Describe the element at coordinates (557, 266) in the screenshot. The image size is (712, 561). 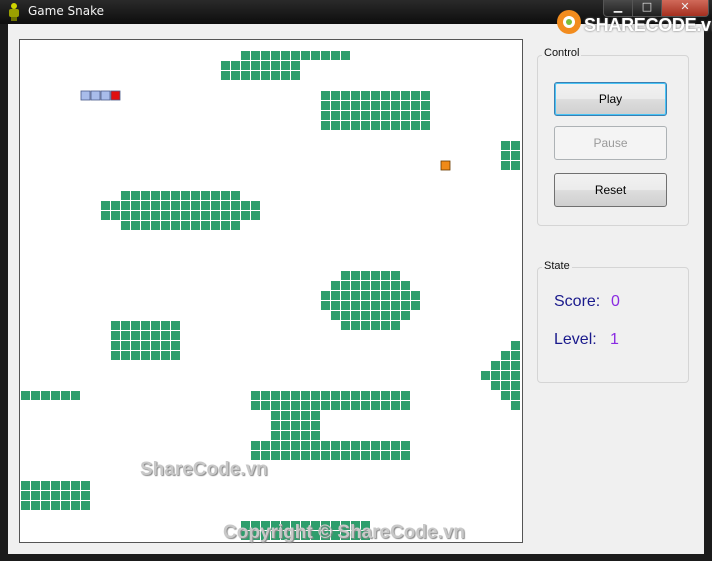
I see `state-caption: State` at that location.